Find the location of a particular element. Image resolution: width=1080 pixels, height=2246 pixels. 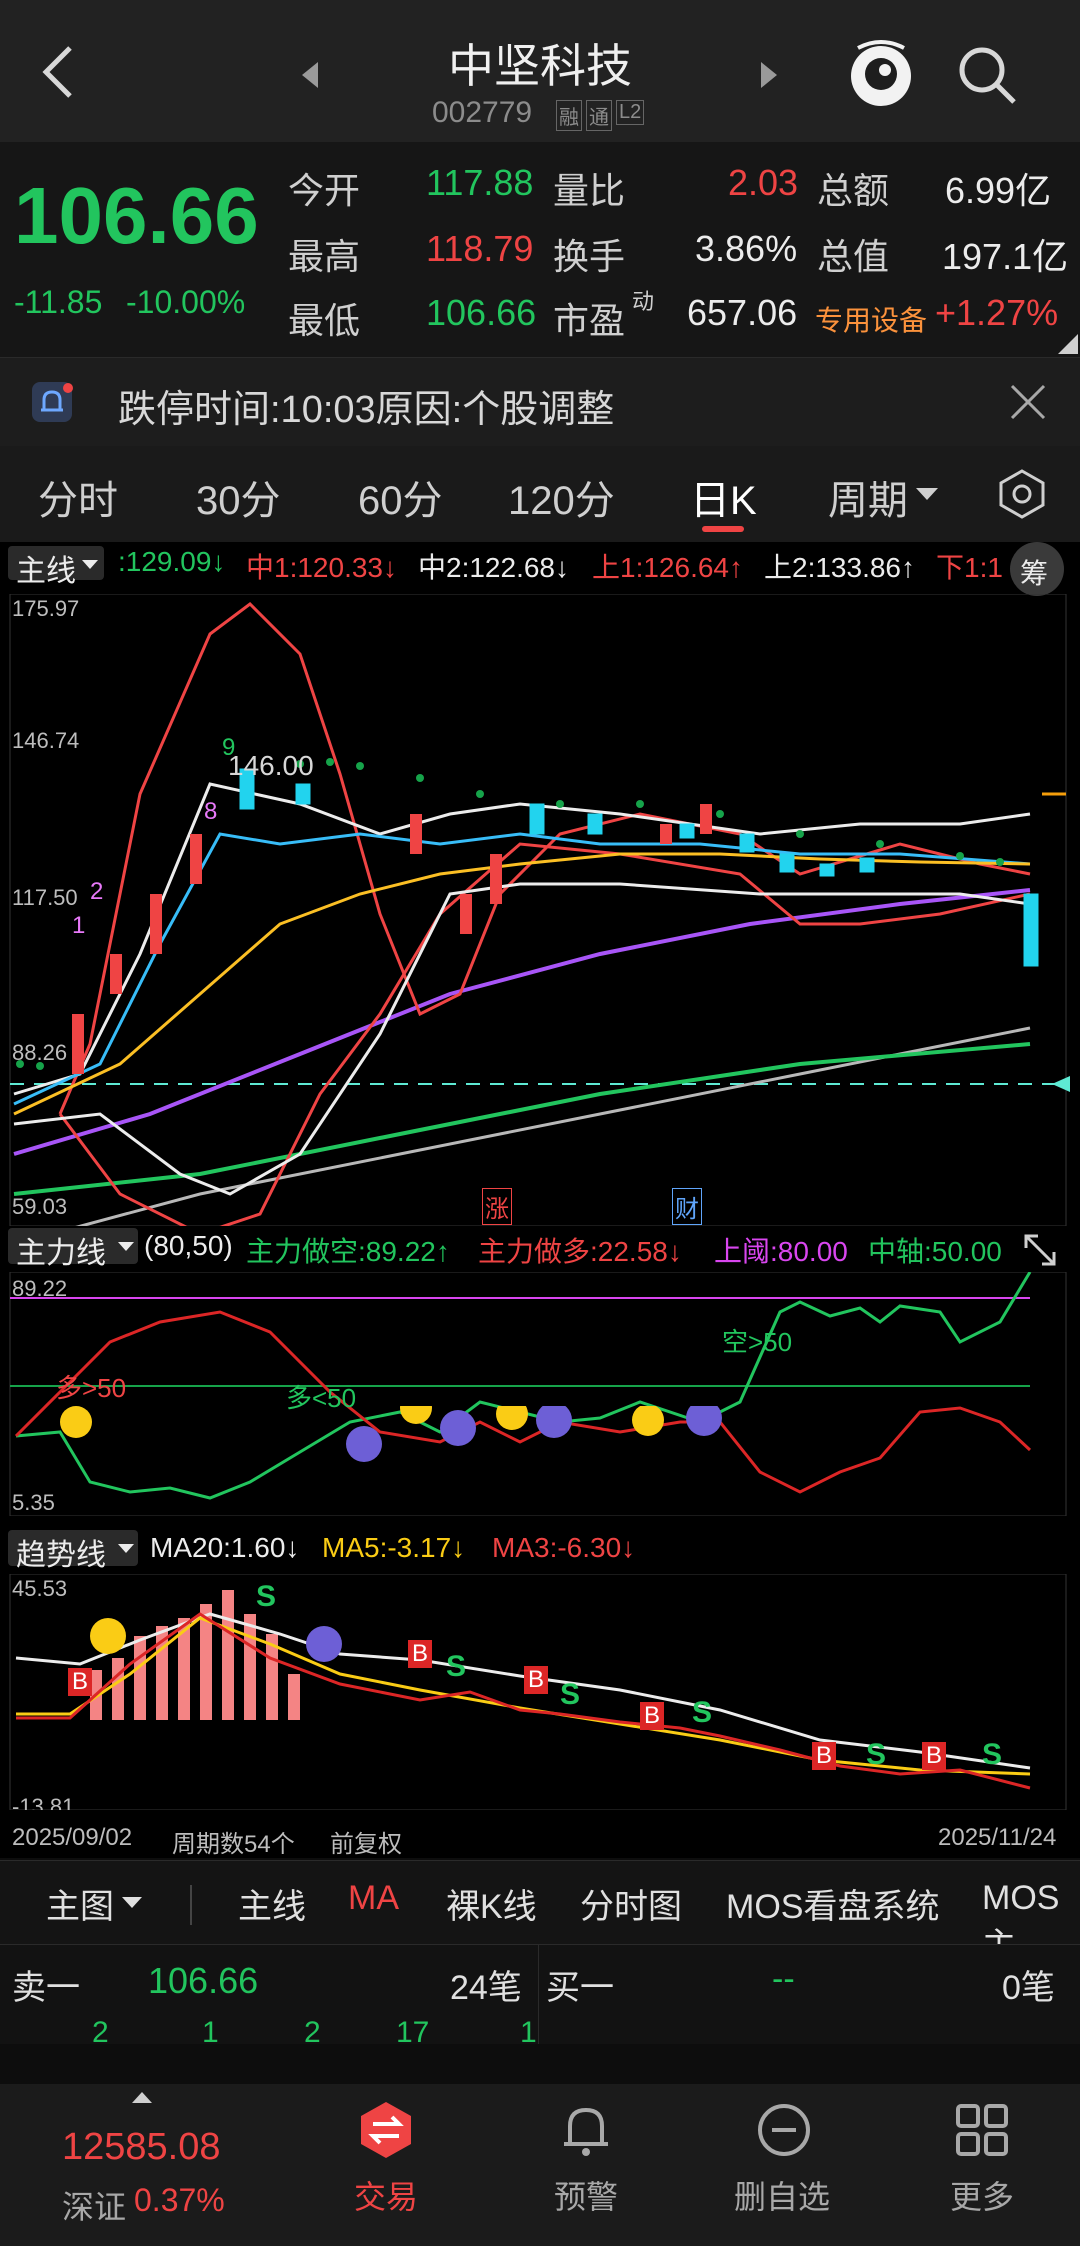

subA-selector-label: 主力线 is located at coordinates (61, 1253).